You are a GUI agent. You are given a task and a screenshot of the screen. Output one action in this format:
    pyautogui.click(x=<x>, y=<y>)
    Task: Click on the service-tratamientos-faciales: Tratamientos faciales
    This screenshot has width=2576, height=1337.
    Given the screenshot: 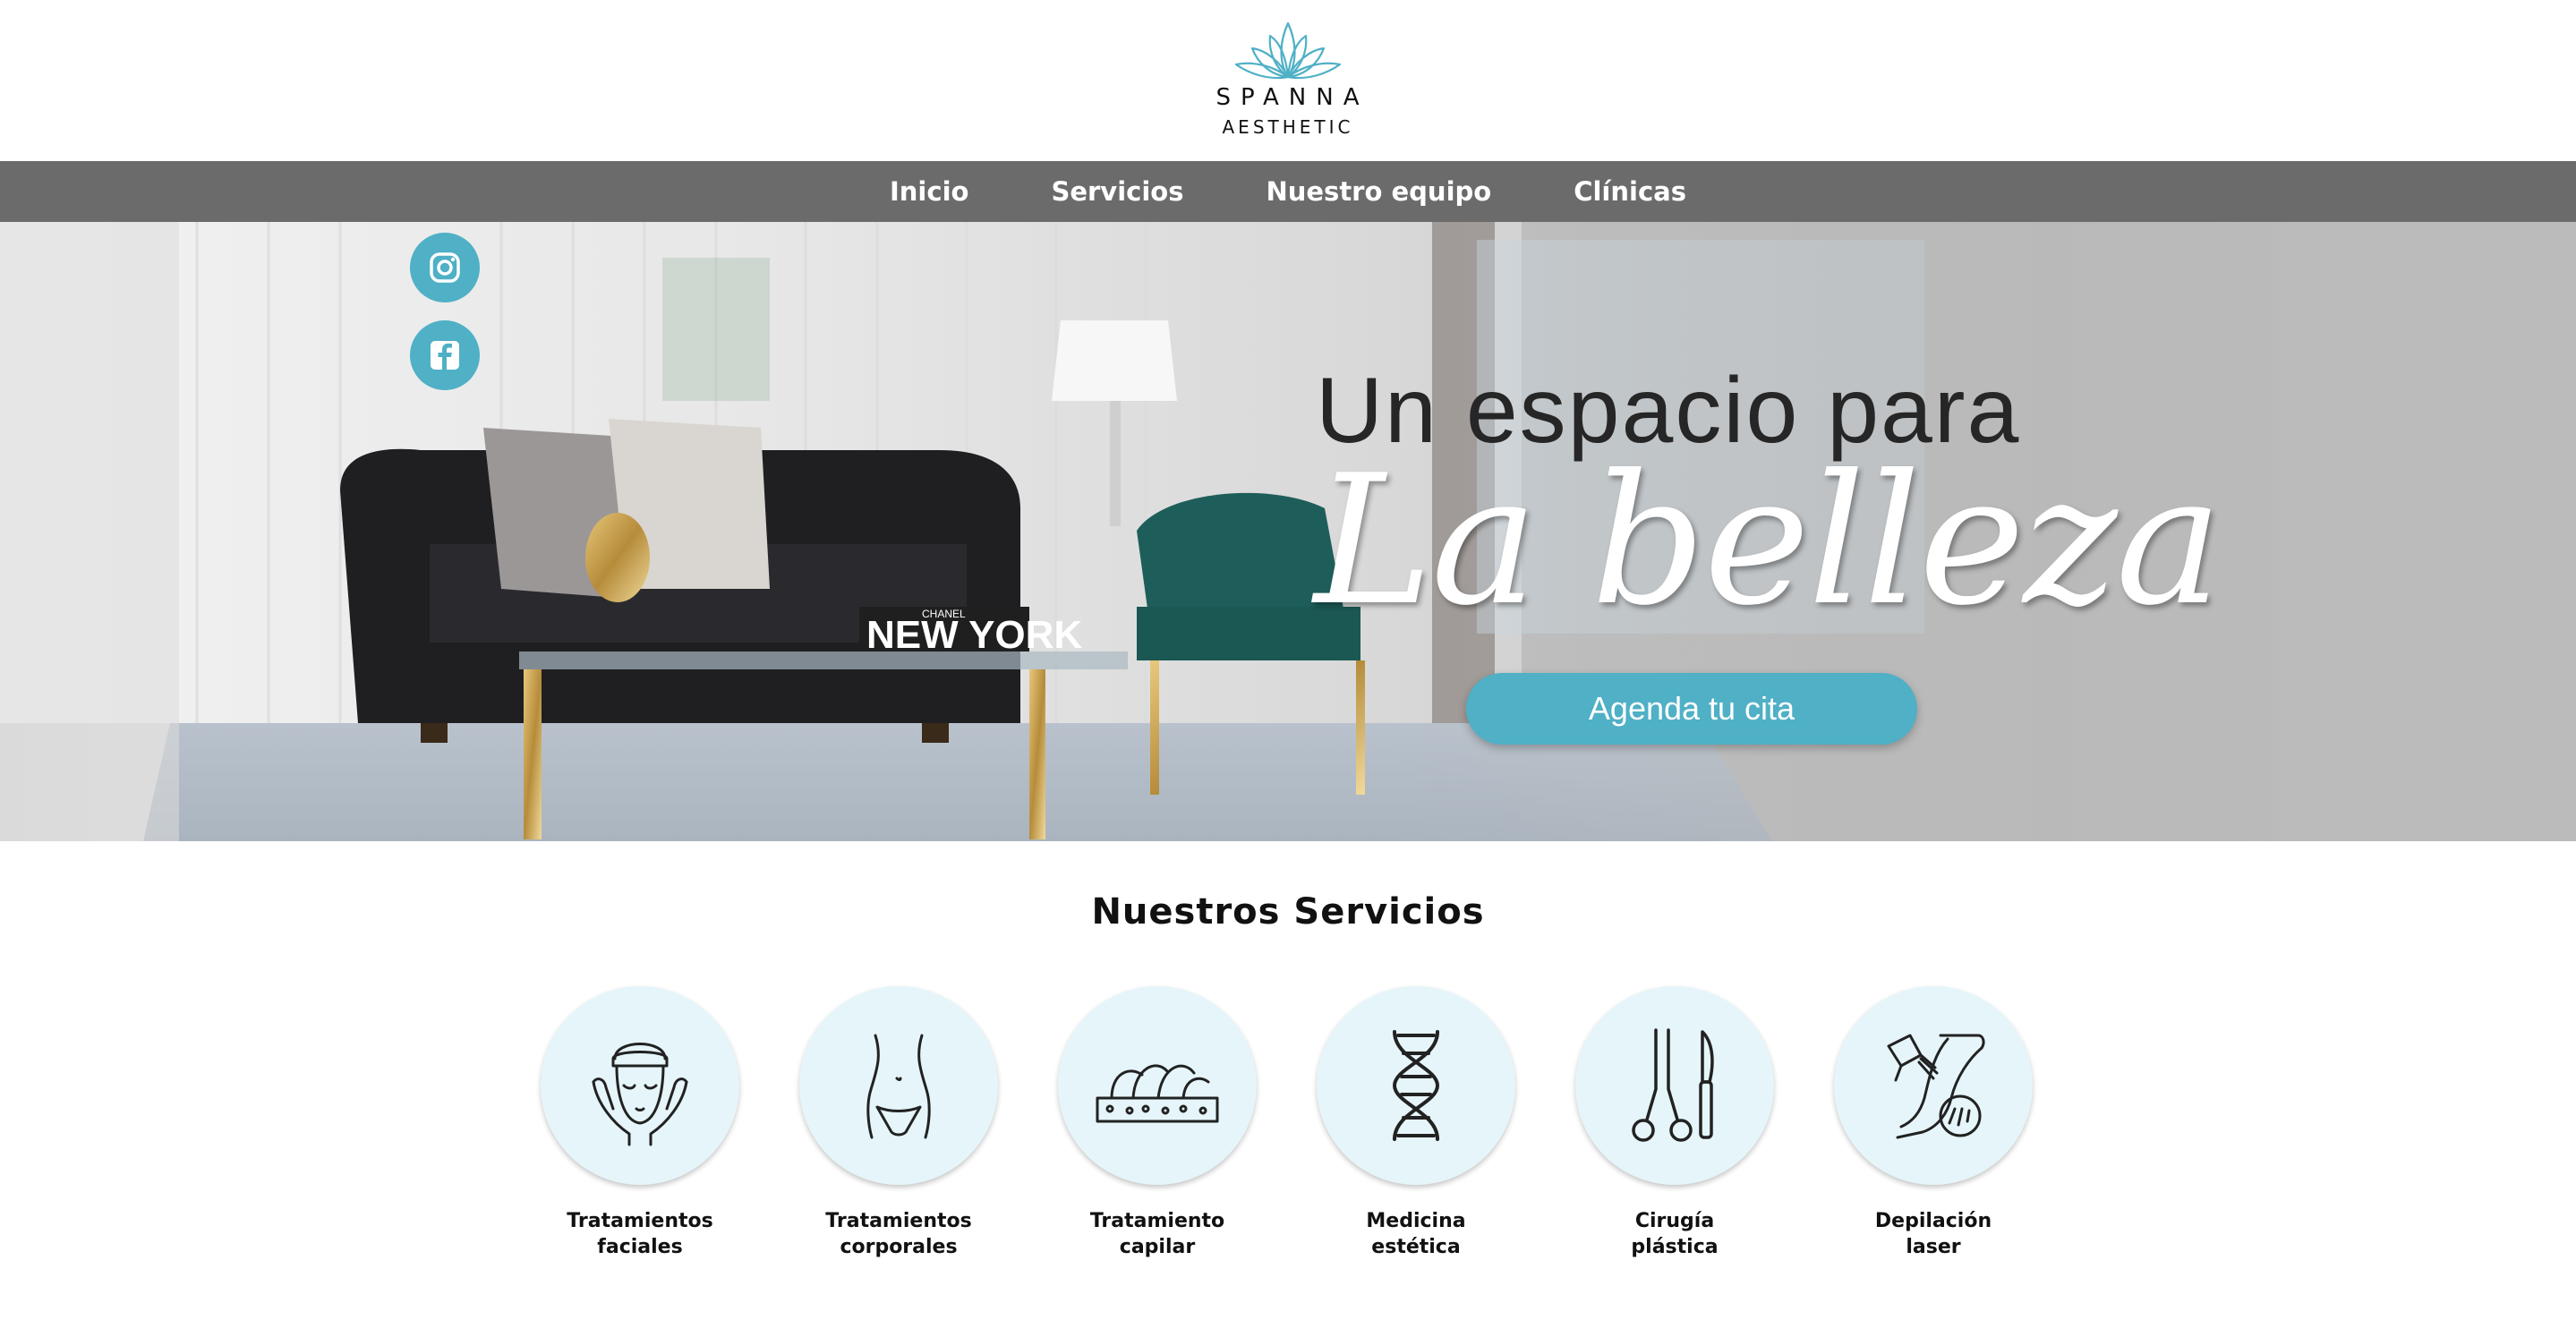 What is the action you would take?
    pyautogui.click(x=640, y=1123)
    